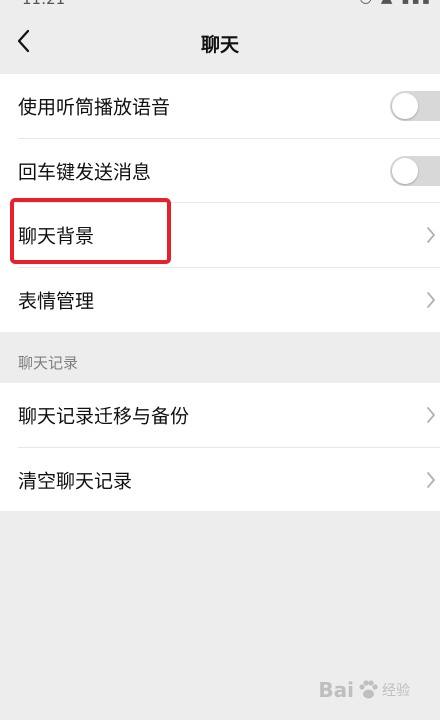 The width and height of the screenshot is (440, 720). I want to click on setting-row-earpiece: 使用听筒播放语音, so click(220, 106).